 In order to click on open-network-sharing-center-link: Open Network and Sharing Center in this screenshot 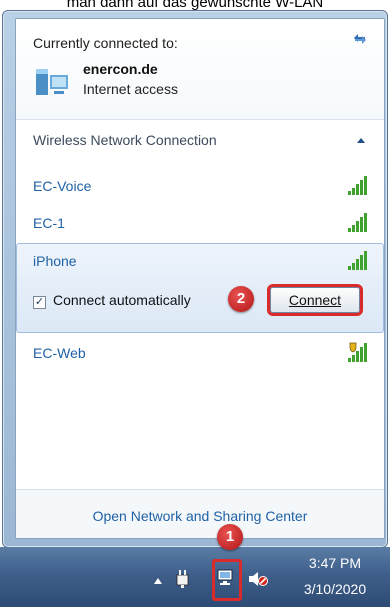, I will do `click(200, 516)`.